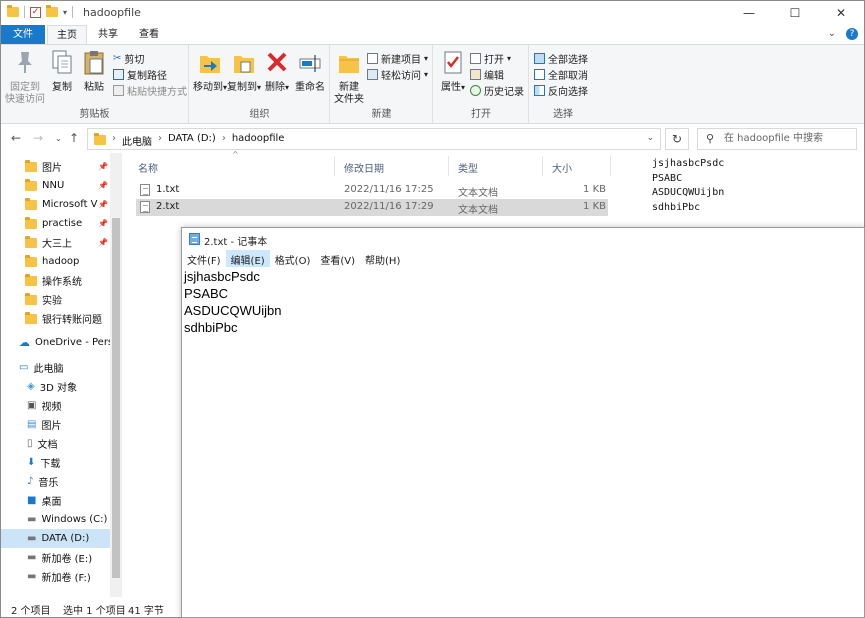 The width and height of the screenshot is (865, 618). Describe the element at coordinates (523, 239) in the screenshot. I see `notepad-title-bar: 2.txt - 记事本` at that location.